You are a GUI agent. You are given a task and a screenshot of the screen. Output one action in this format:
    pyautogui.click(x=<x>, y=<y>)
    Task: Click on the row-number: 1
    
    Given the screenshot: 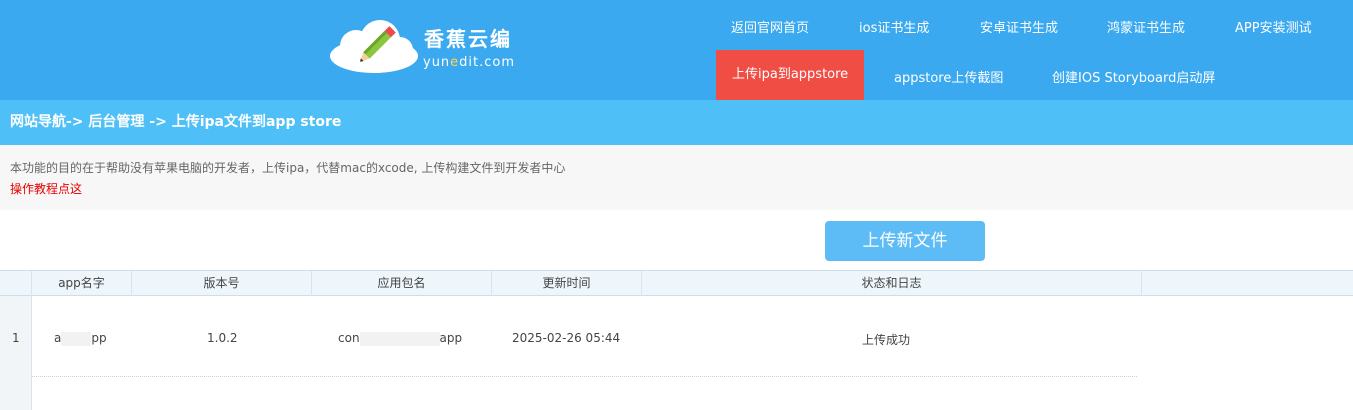 What is the action you would take?
    pyautogui.click(x=16, y=338)
    